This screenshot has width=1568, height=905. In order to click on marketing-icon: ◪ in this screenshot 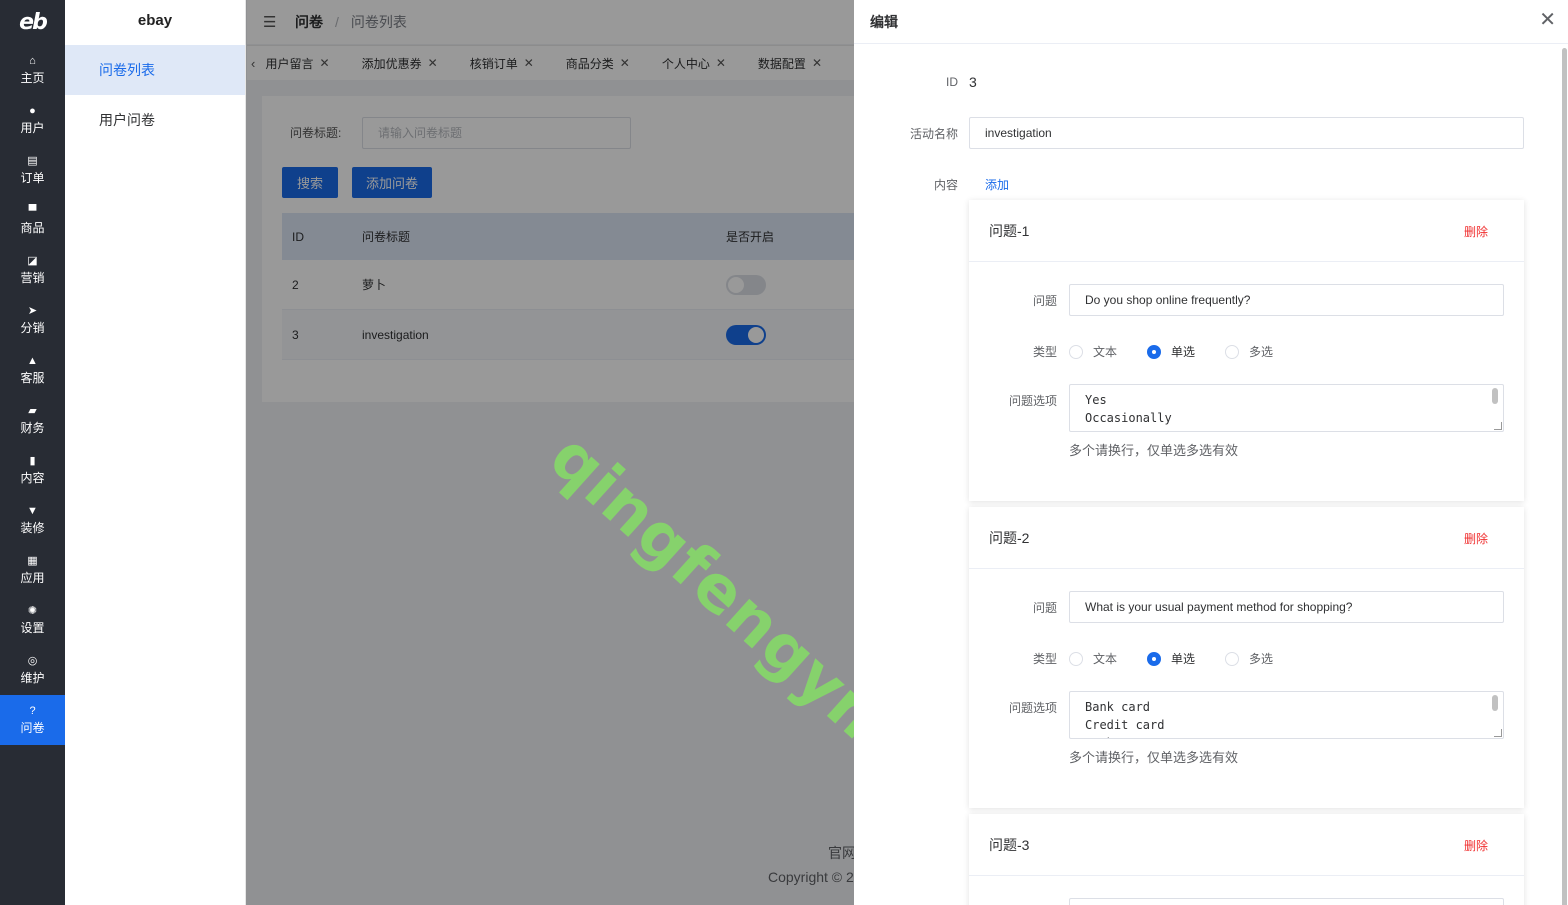, I will do `click(32, 260)`.